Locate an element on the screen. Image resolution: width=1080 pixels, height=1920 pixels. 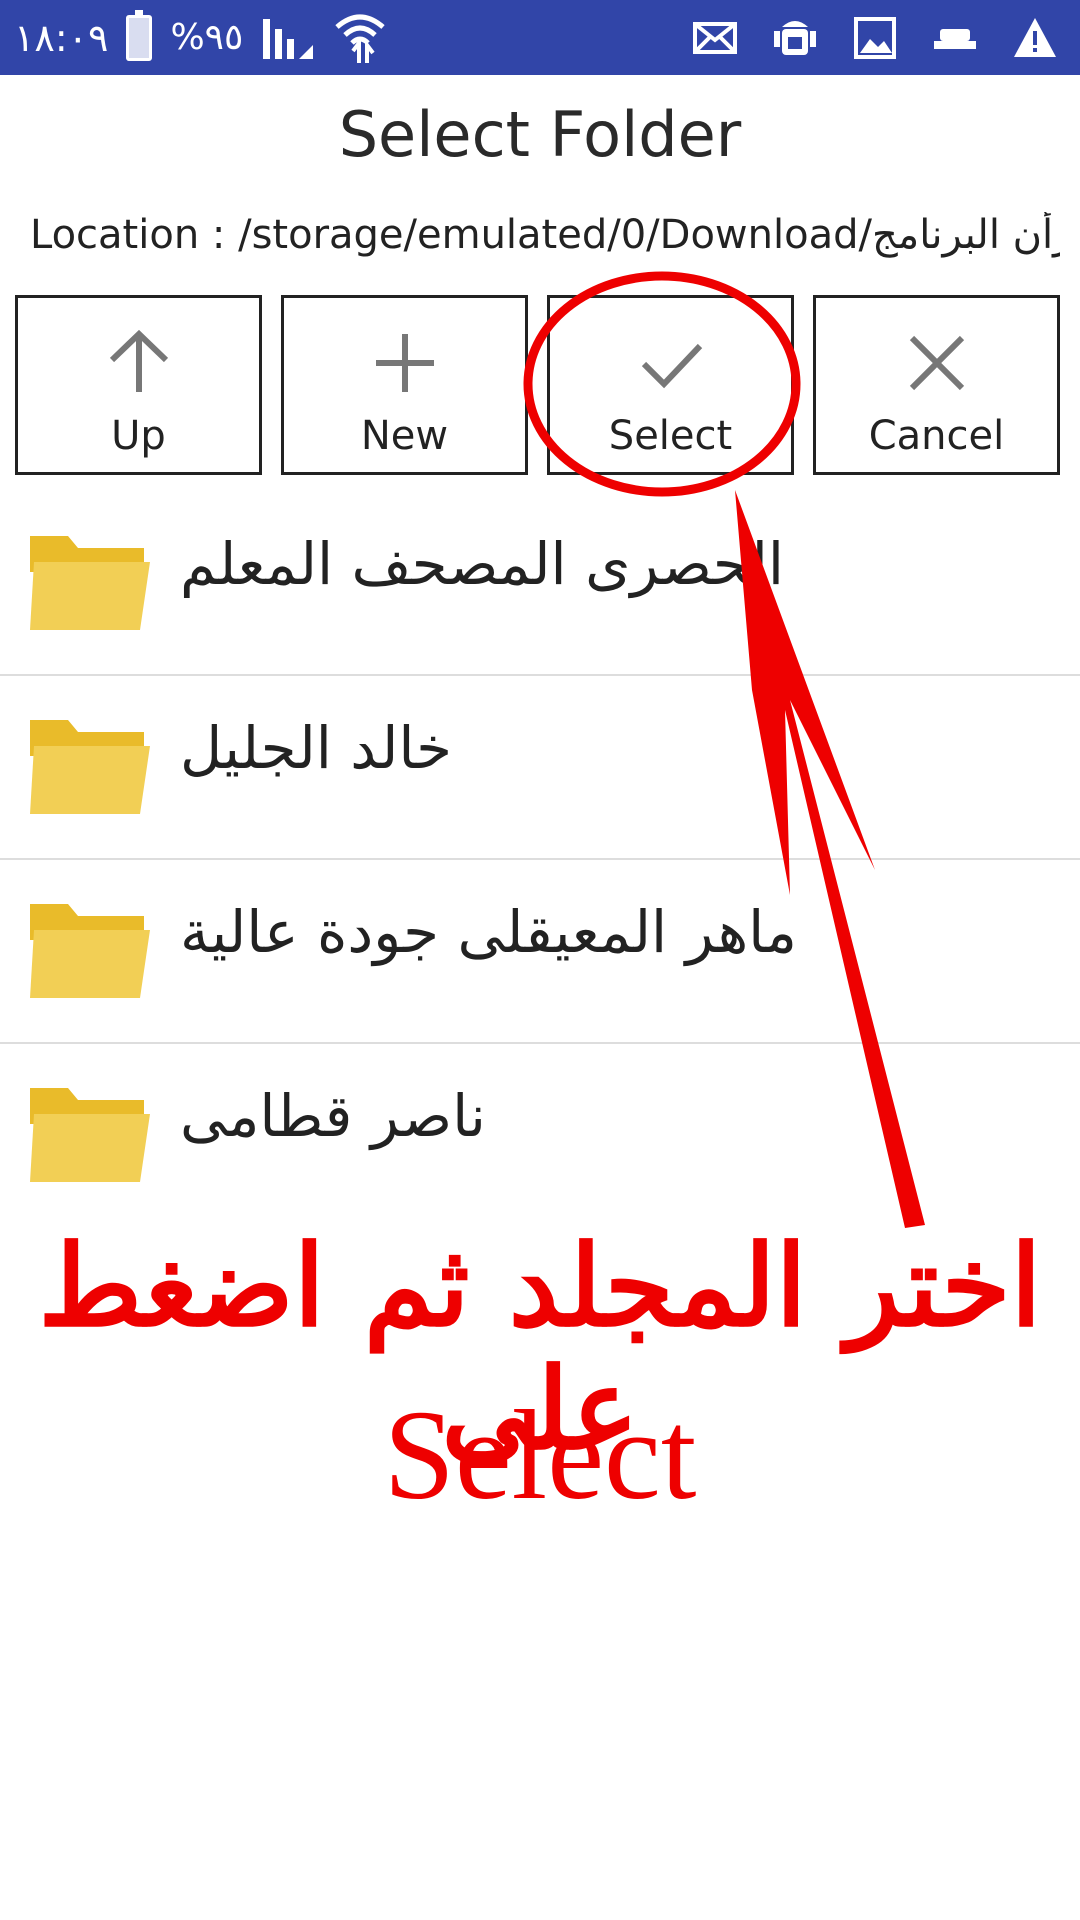
new-button: New is located at coordinates (404, 385).